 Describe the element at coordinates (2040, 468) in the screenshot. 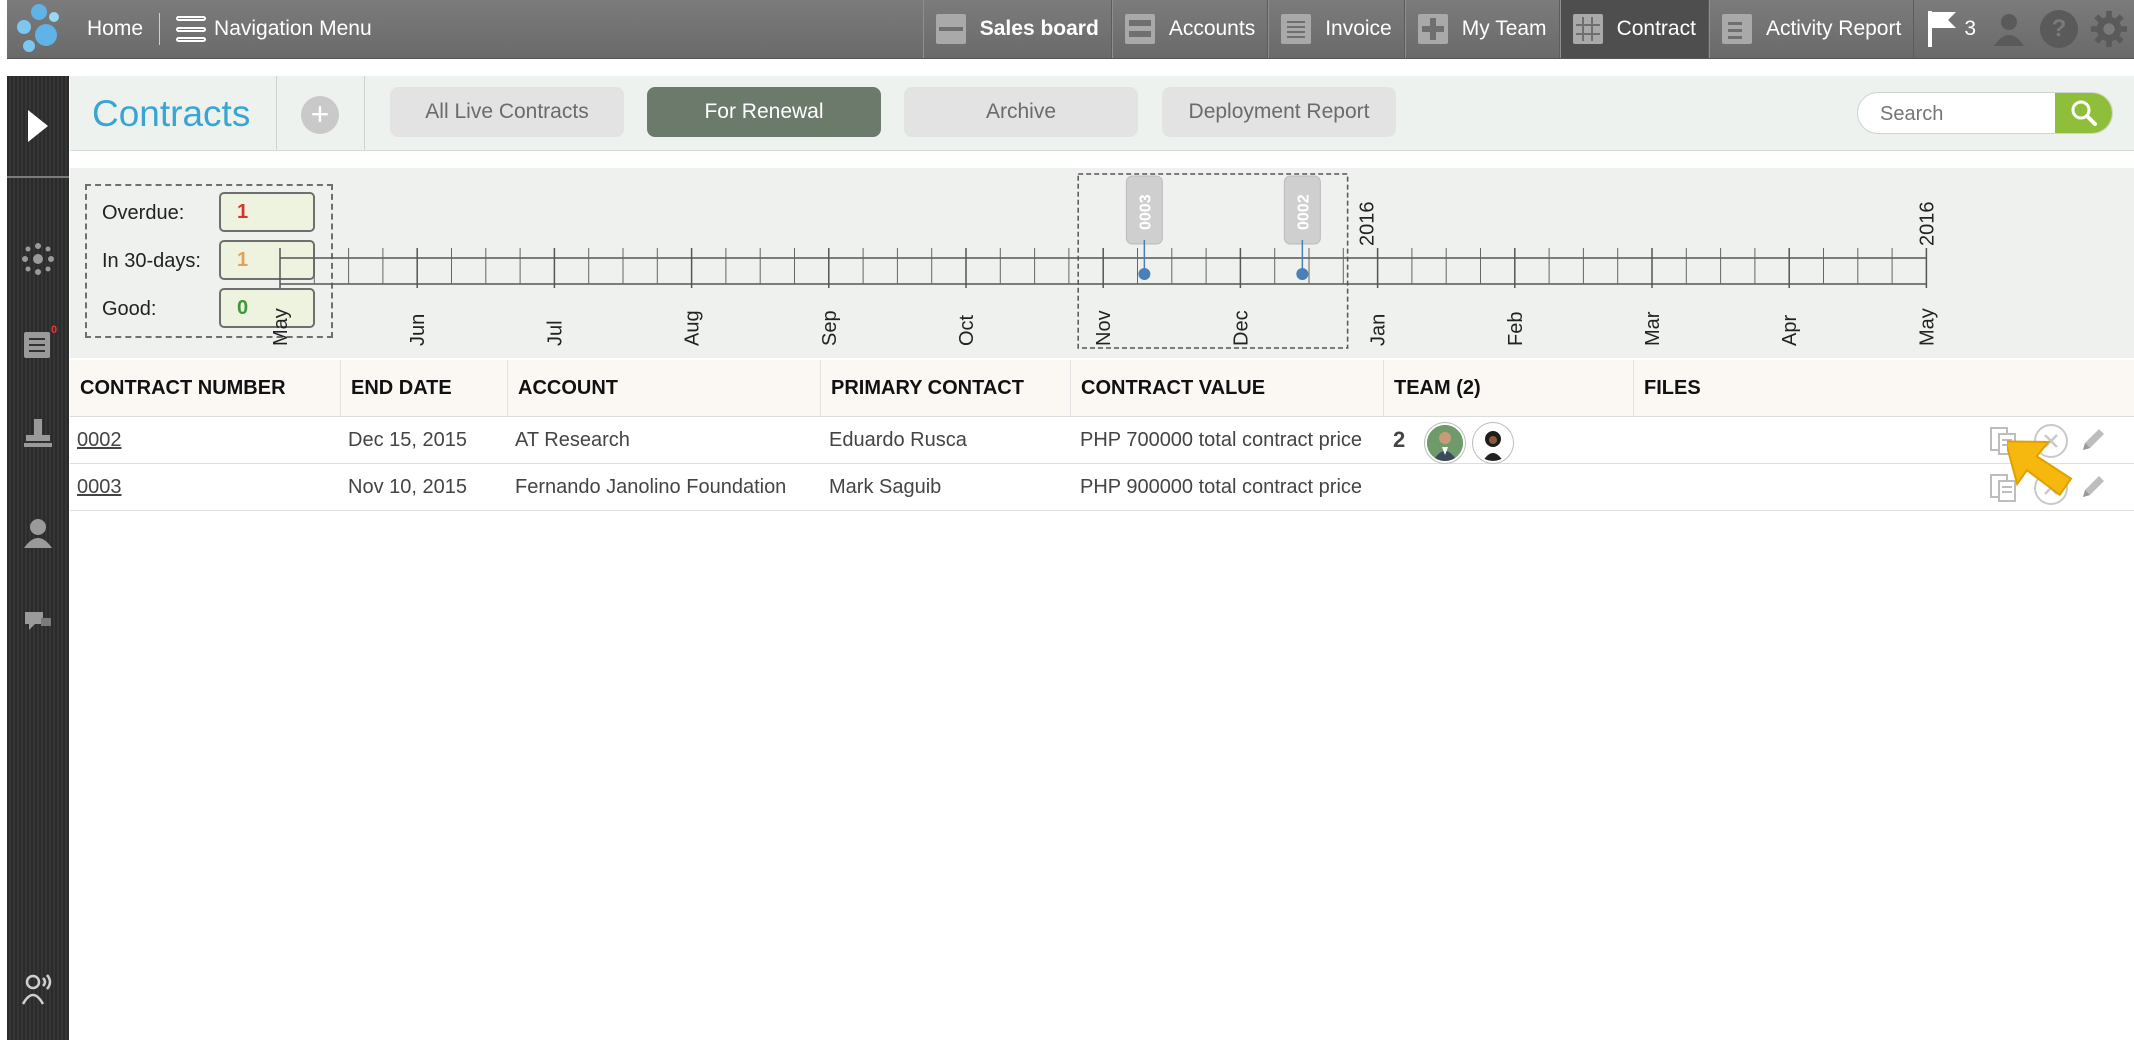

I see `pointer-cursor-icon` at that location.